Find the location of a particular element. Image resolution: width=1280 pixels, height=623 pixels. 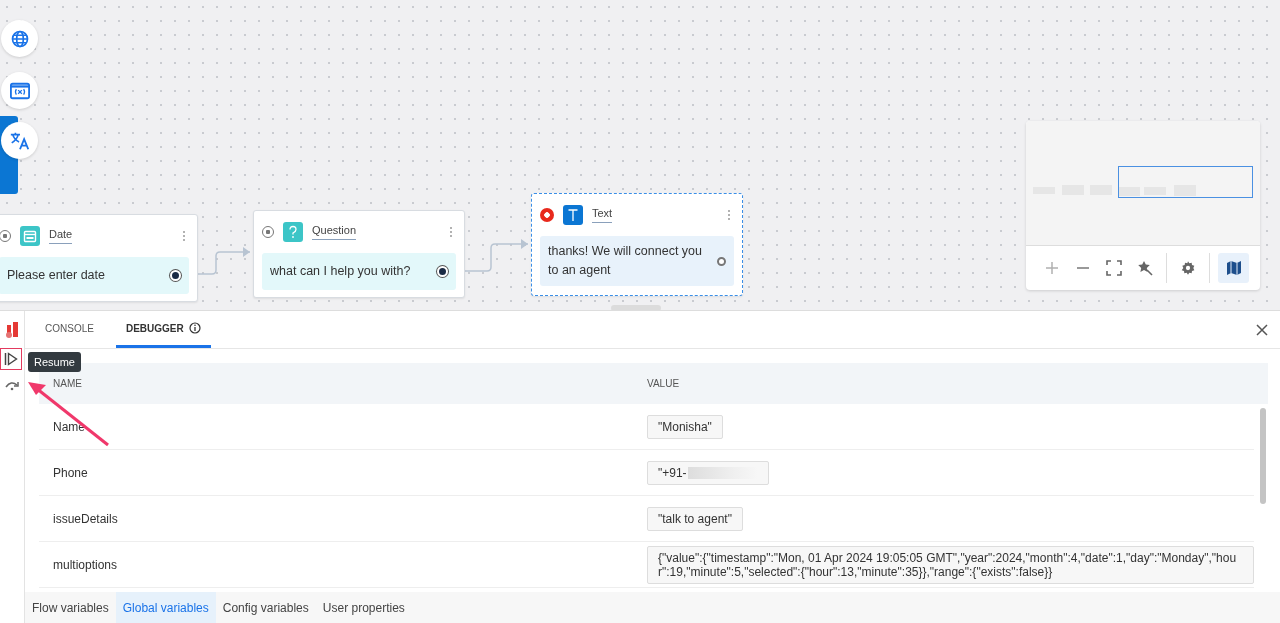

variables-tab: Config variables is located at coordinates (265, 607).